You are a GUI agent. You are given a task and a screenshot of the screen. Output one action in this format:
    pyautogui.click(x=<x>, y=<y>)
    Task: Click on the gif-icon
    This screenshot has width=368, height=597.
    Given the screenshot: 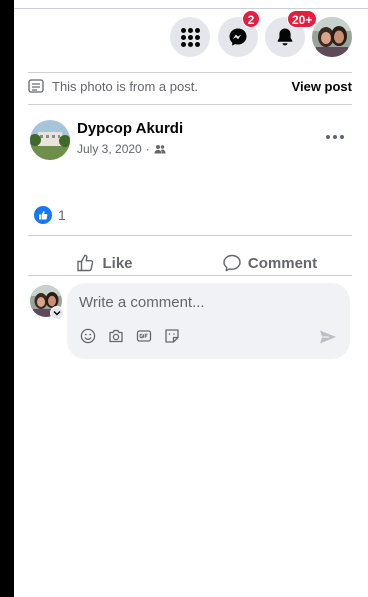 What is the action you would take?
    pyautogui.click(x=144, y=336)
    